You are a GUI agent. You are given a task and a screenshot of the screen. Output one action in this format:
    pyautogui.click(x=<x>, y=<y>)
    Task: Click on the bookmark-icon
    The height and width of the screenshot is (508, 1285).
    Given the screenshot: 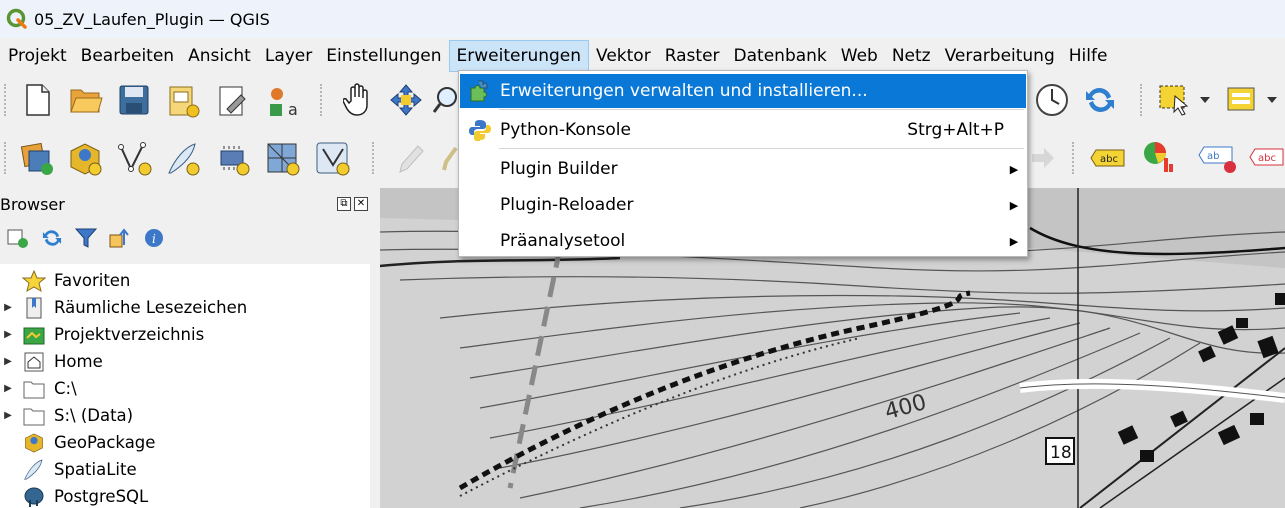 What is the action you would take?
    pyautogui.click(x=34, y=307)
    